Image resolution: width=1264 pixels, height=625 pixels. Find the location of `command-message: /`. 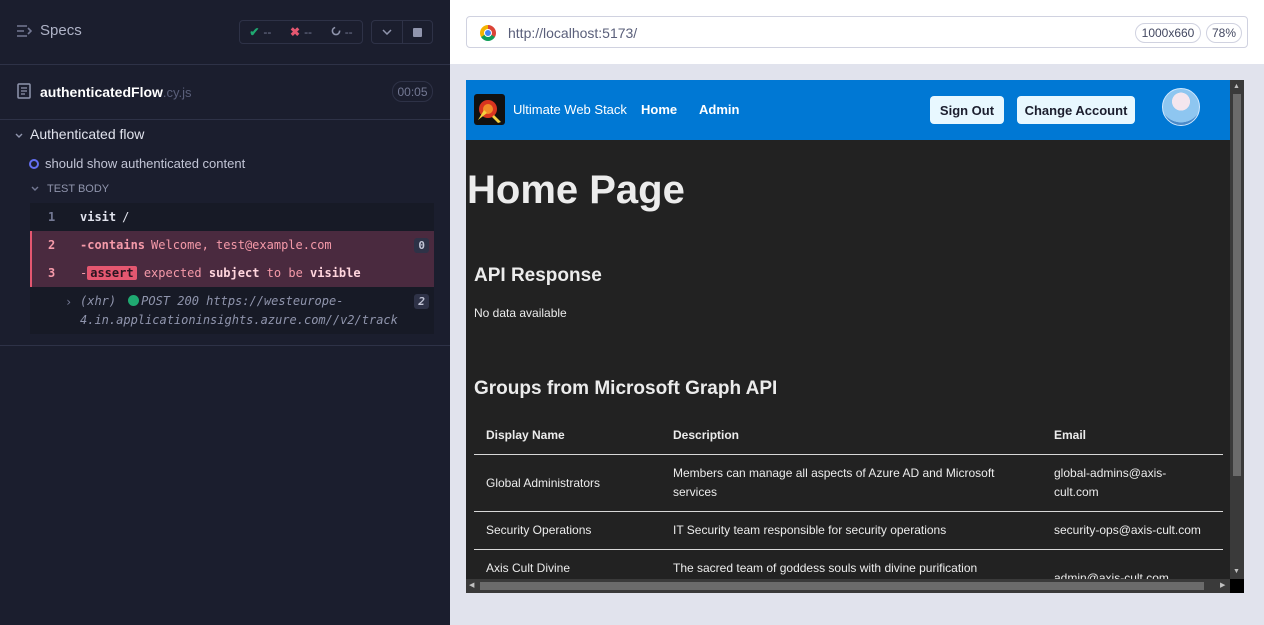

command-message: / is located at coordinates (126, 217).